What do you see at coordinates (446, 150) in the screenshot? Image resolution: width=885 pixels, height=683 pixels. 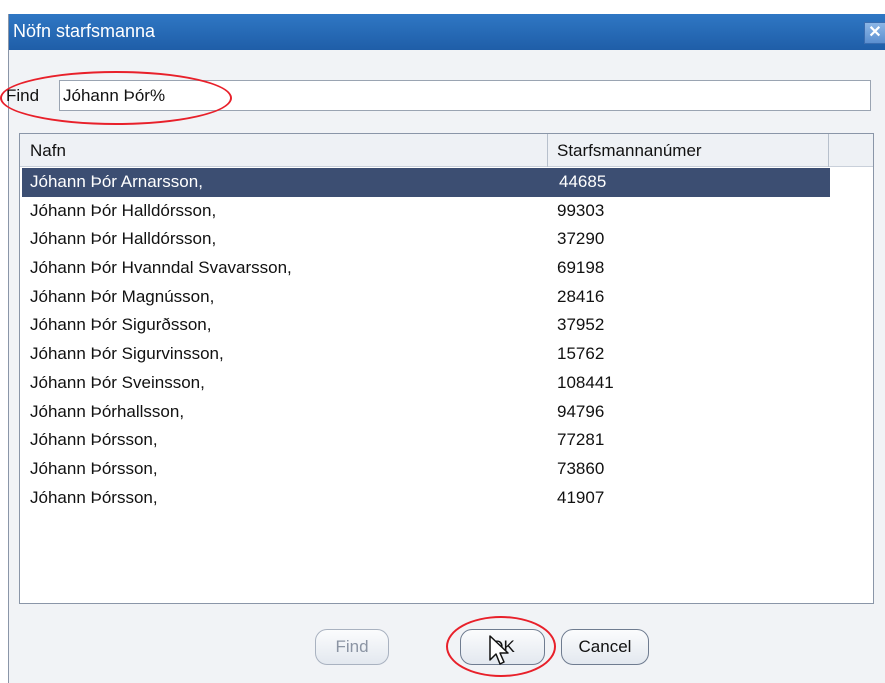 I see `list-header: Nafn Starfsmannanúmer` at bounding box center [446, 150].